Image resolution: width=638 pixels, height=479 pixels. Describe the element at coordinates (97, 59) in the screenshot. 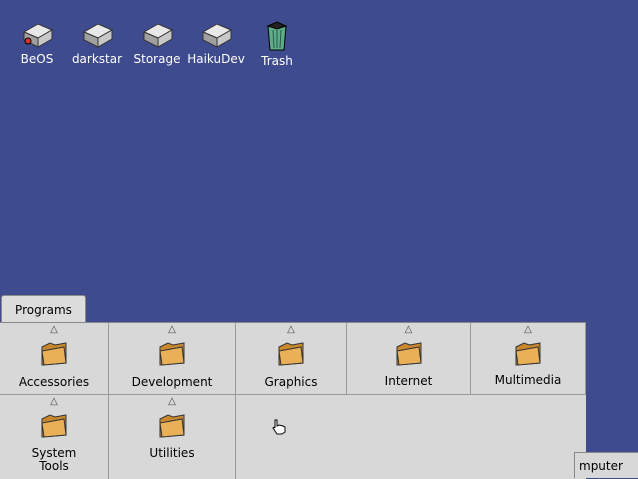

I see `desktop-icon-label: darkstar` at that location.